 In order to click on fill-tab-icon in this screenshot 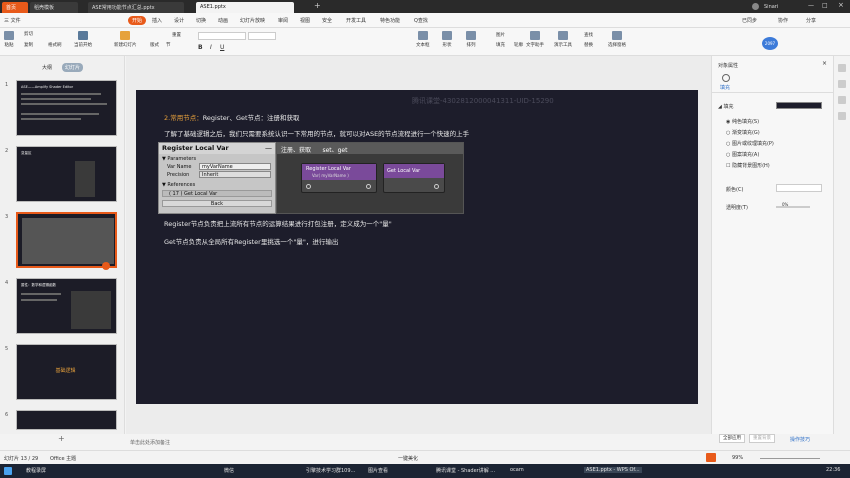, I will do `click(726, 78)`.